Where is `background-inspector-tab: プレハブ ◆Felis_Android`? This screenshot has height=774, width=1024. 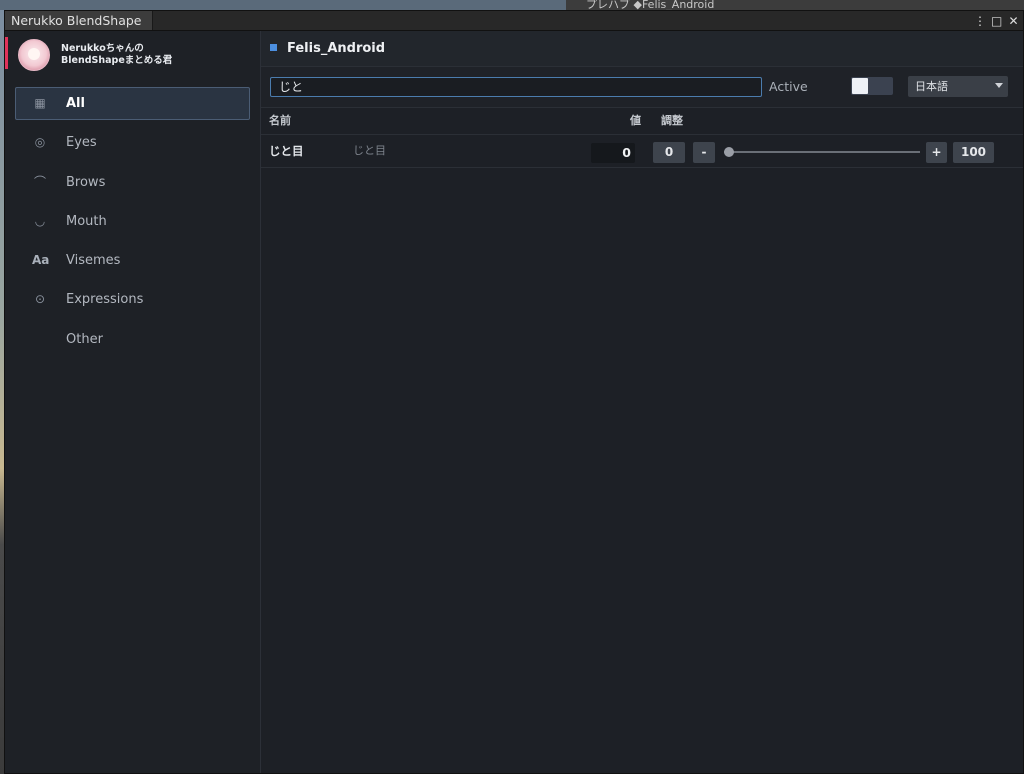 background-inspector-tab: プレハブ ◆Felis_Android is located at coordinates (795, 5).